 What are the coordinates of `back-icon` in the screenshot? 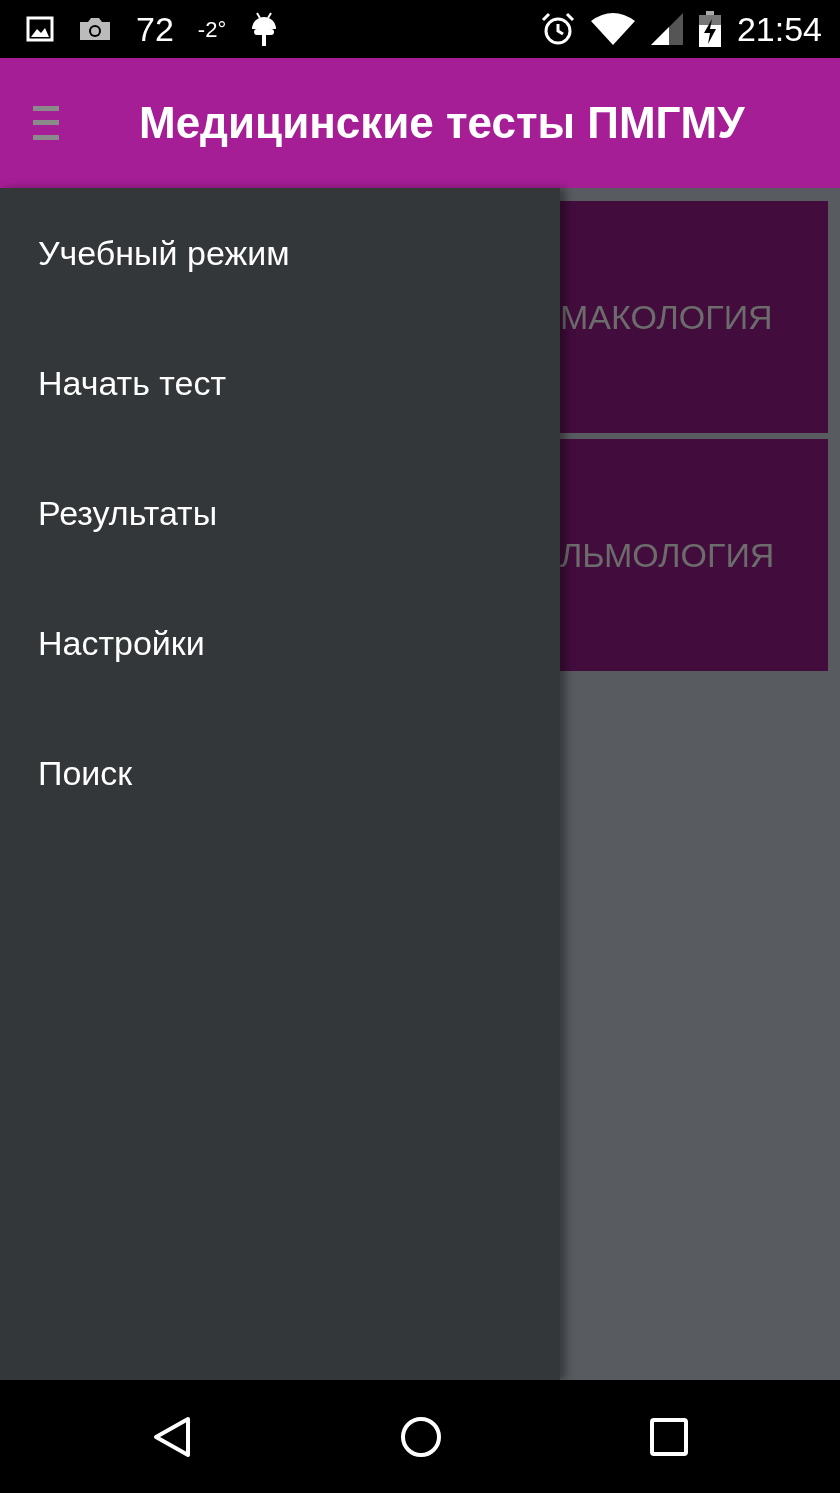 It's located at (172, 1436).